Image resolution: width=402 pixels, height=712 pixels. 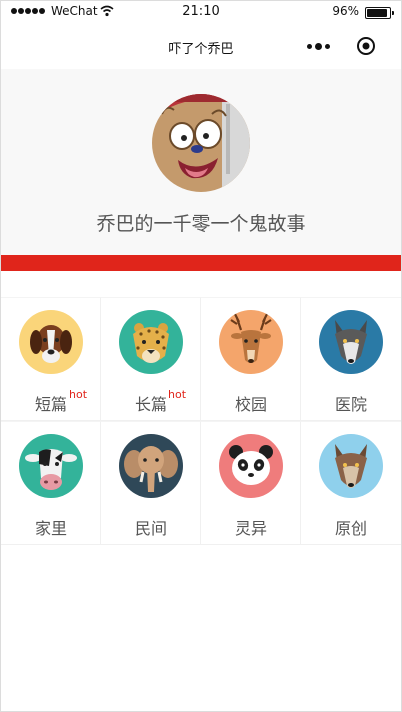 I want to click on page-title: 吓了个乔巴, so click(x=201, y=49).